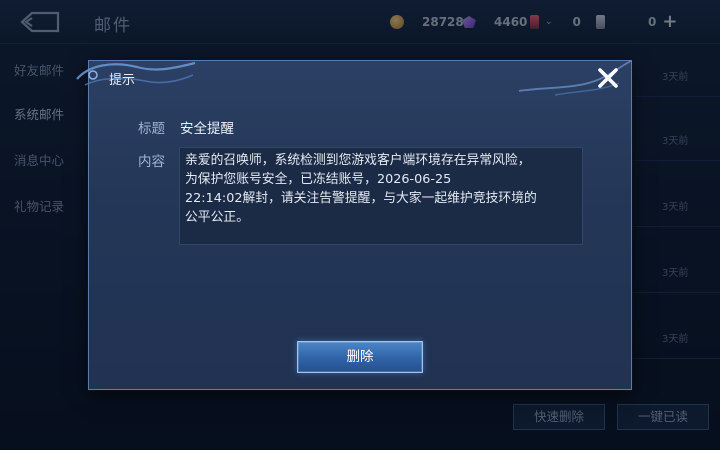  I want to click on close-icon, so click(608, 78).